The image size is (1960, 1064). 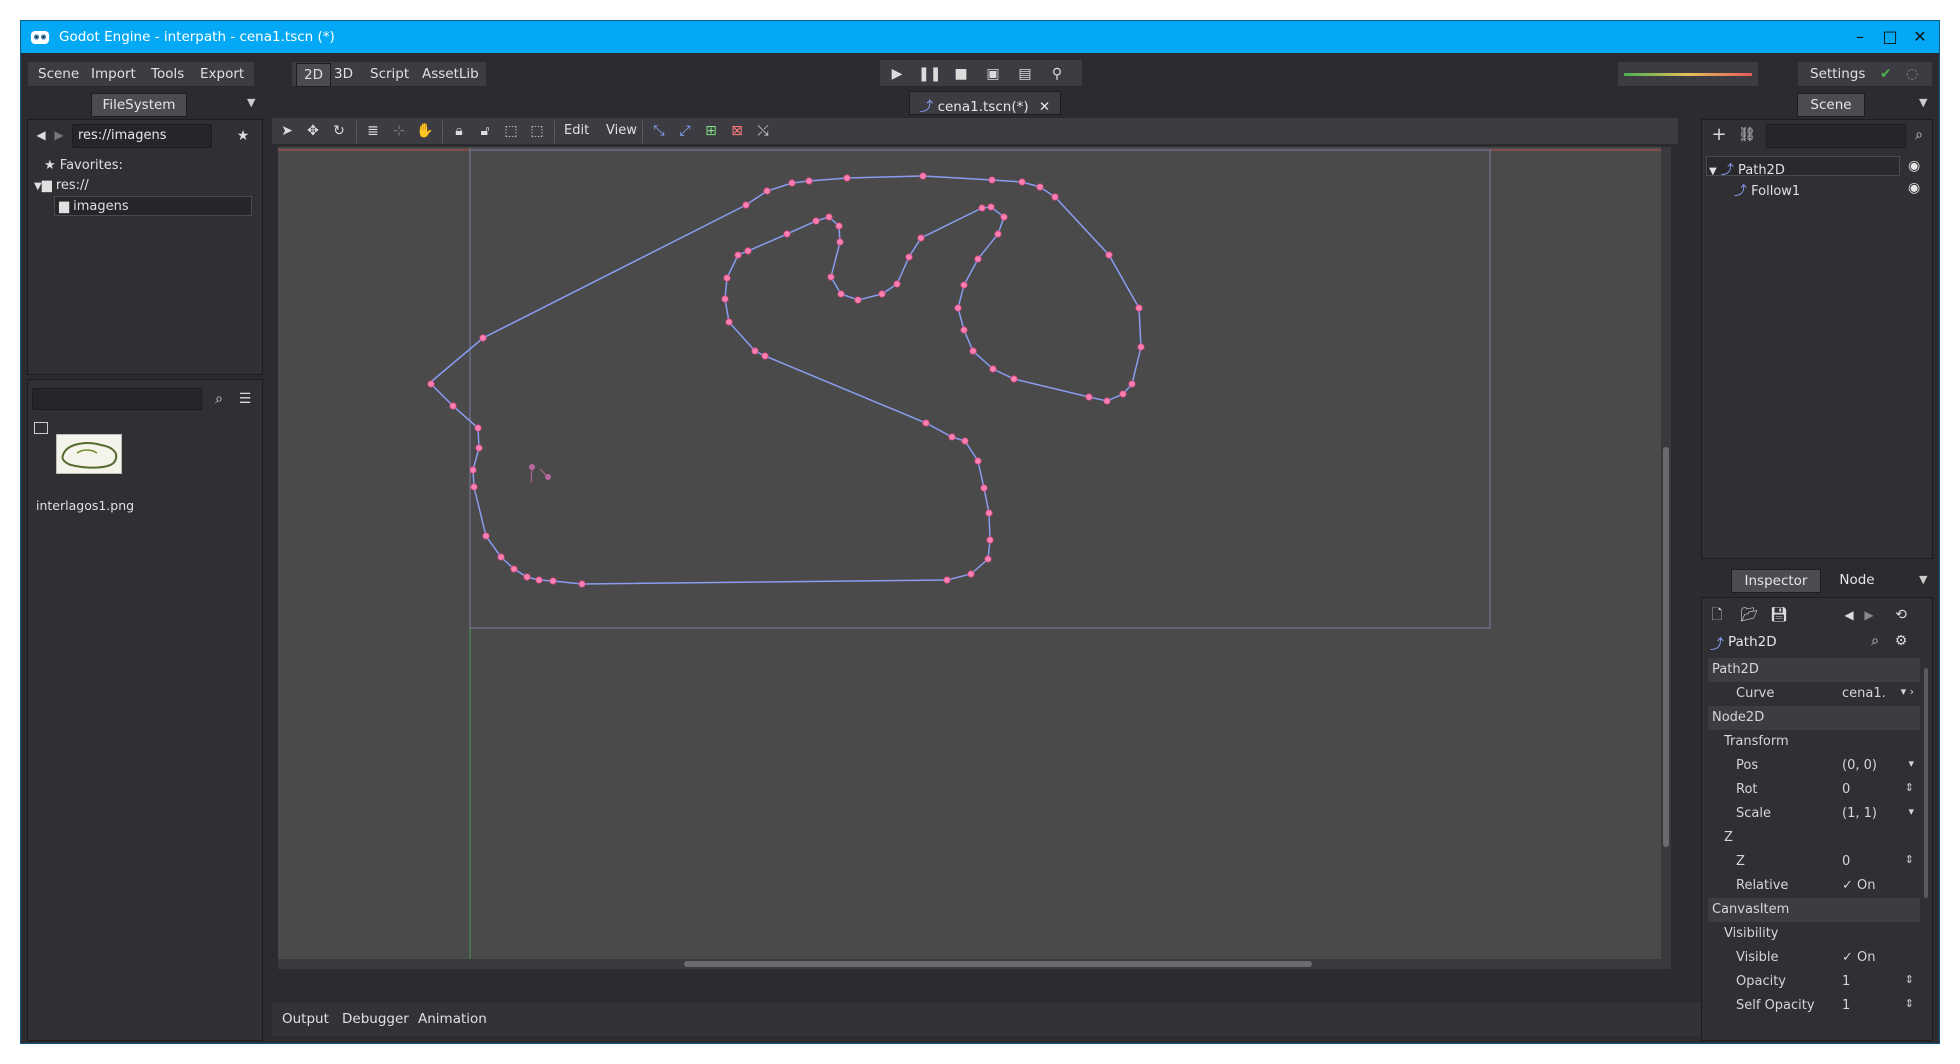 What do you see at coordinates (389, 74) in the screenshot?
I see `tab-script: Script` at bounding box center [389, 74].